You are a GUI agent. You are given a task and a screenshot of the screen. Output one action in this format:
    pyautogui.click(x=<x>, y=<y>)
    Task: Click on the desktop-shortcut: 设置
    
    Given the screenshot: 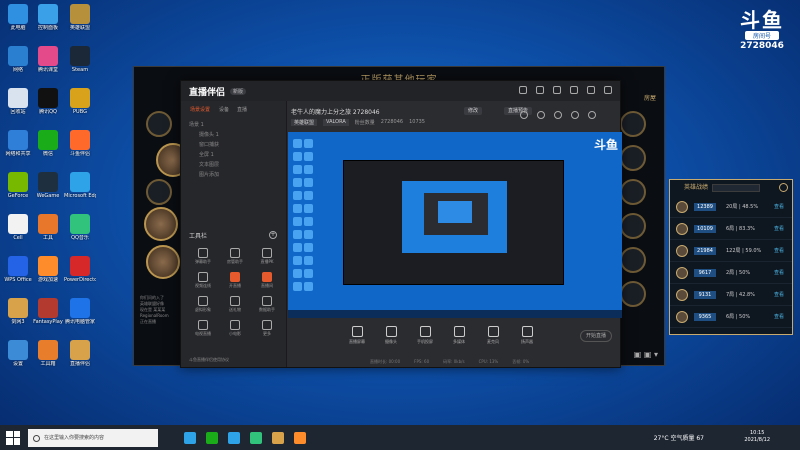 What is the action you would take?
    pyautogui.click(x=18, y=358)
    